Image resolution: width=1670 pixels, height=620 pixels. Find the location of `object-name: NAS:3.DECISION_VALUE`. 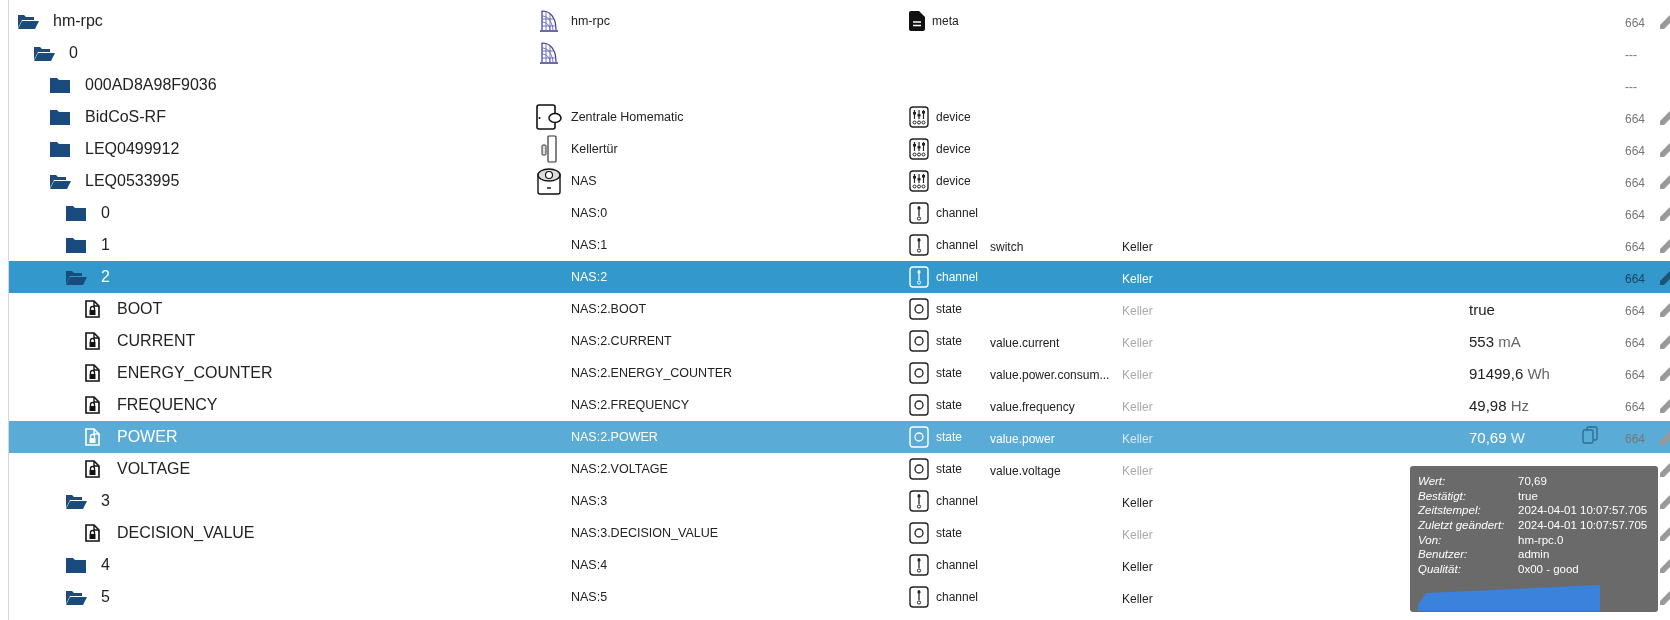

object-name: NAS:3.DECISION_VALUE is located at coordinates (645, 533).